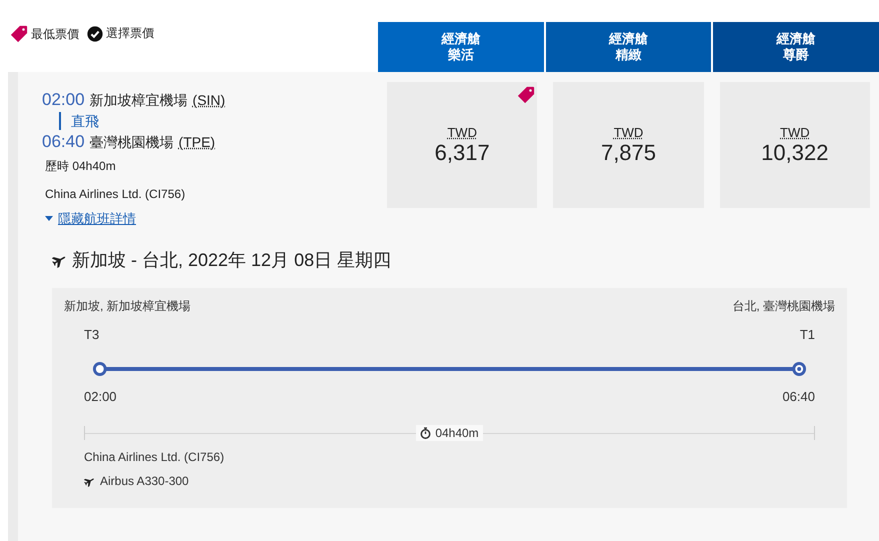  I want to click on fare-class-header: 經濟艙 精緻, so click(629, 47).